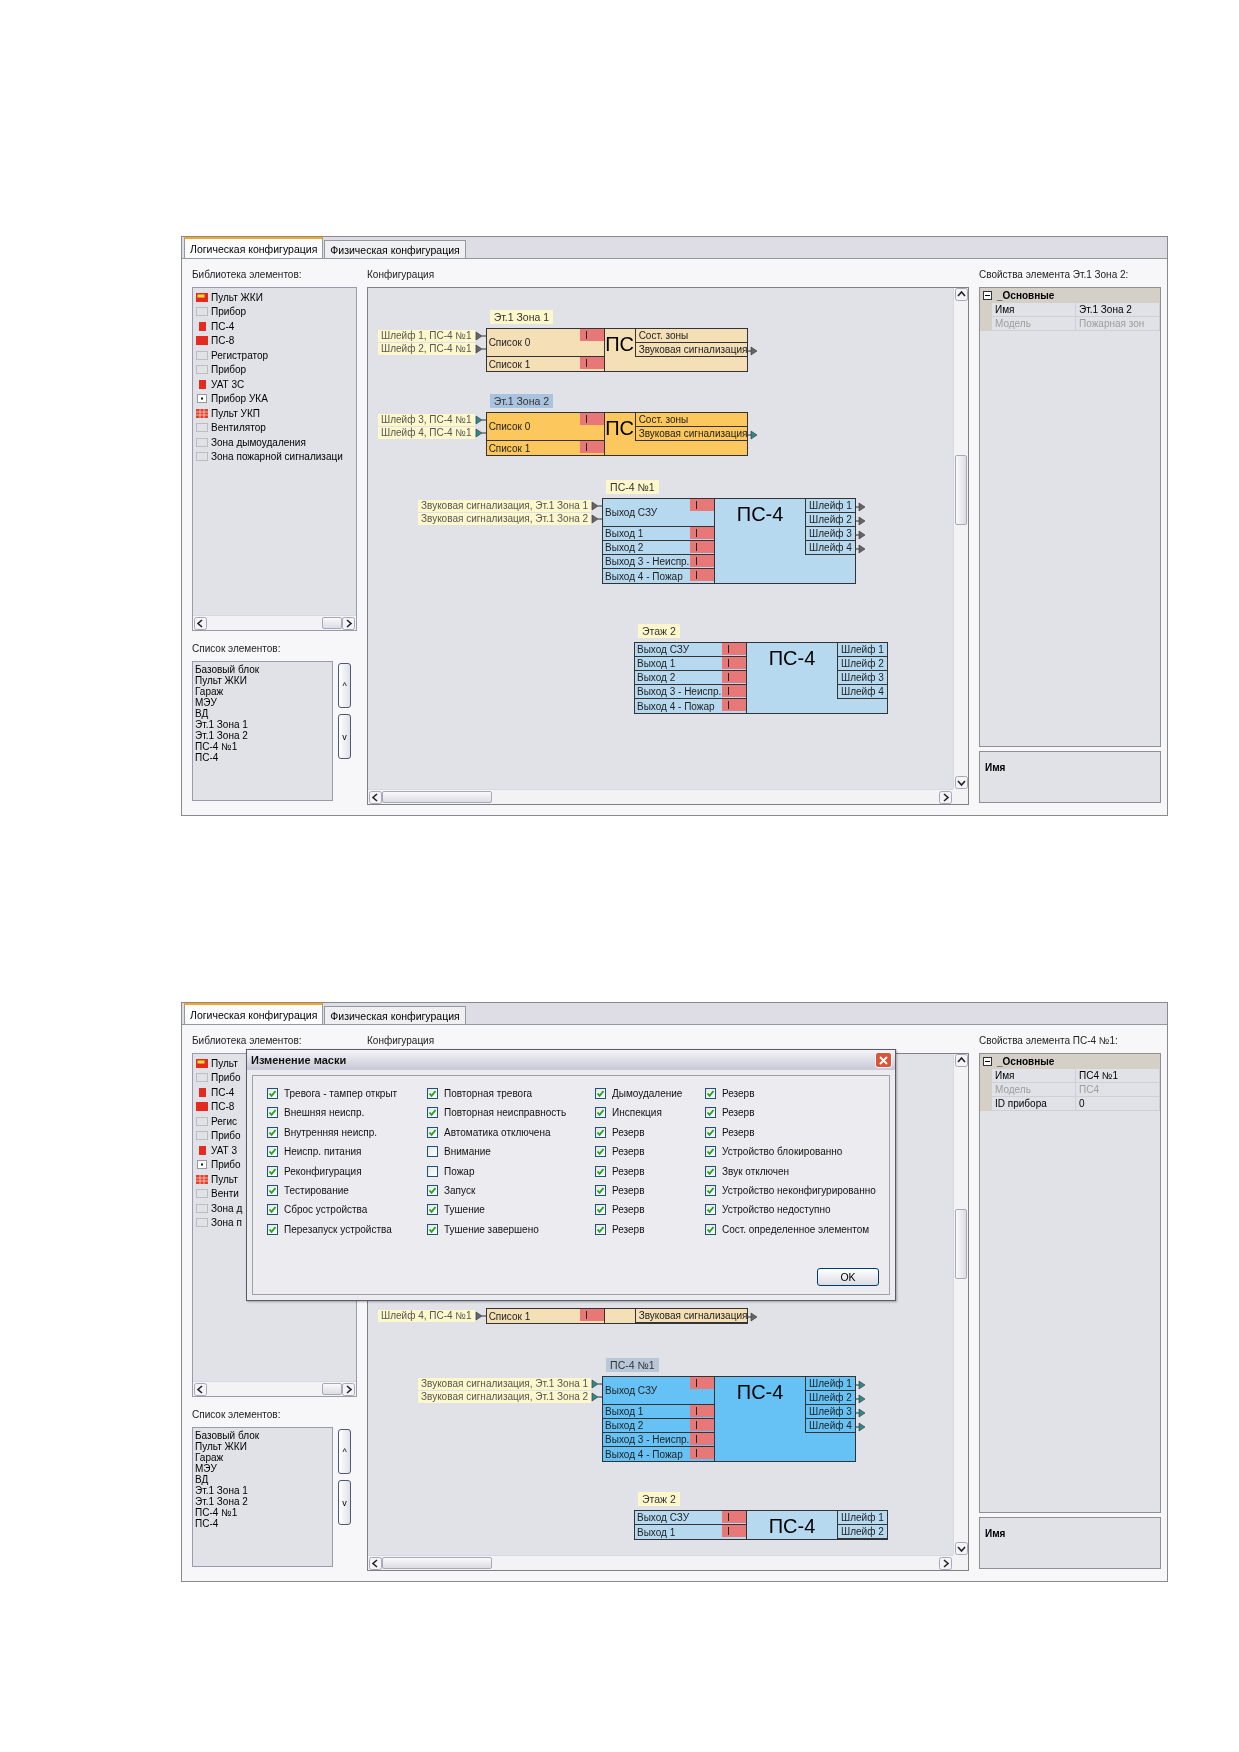 The image size is (1239, 1752). What do you see at coordinates (647, 1093) in the screenshot?
I see `checkbox-label: Дымоудаление` at bounding box center [647, 1093].